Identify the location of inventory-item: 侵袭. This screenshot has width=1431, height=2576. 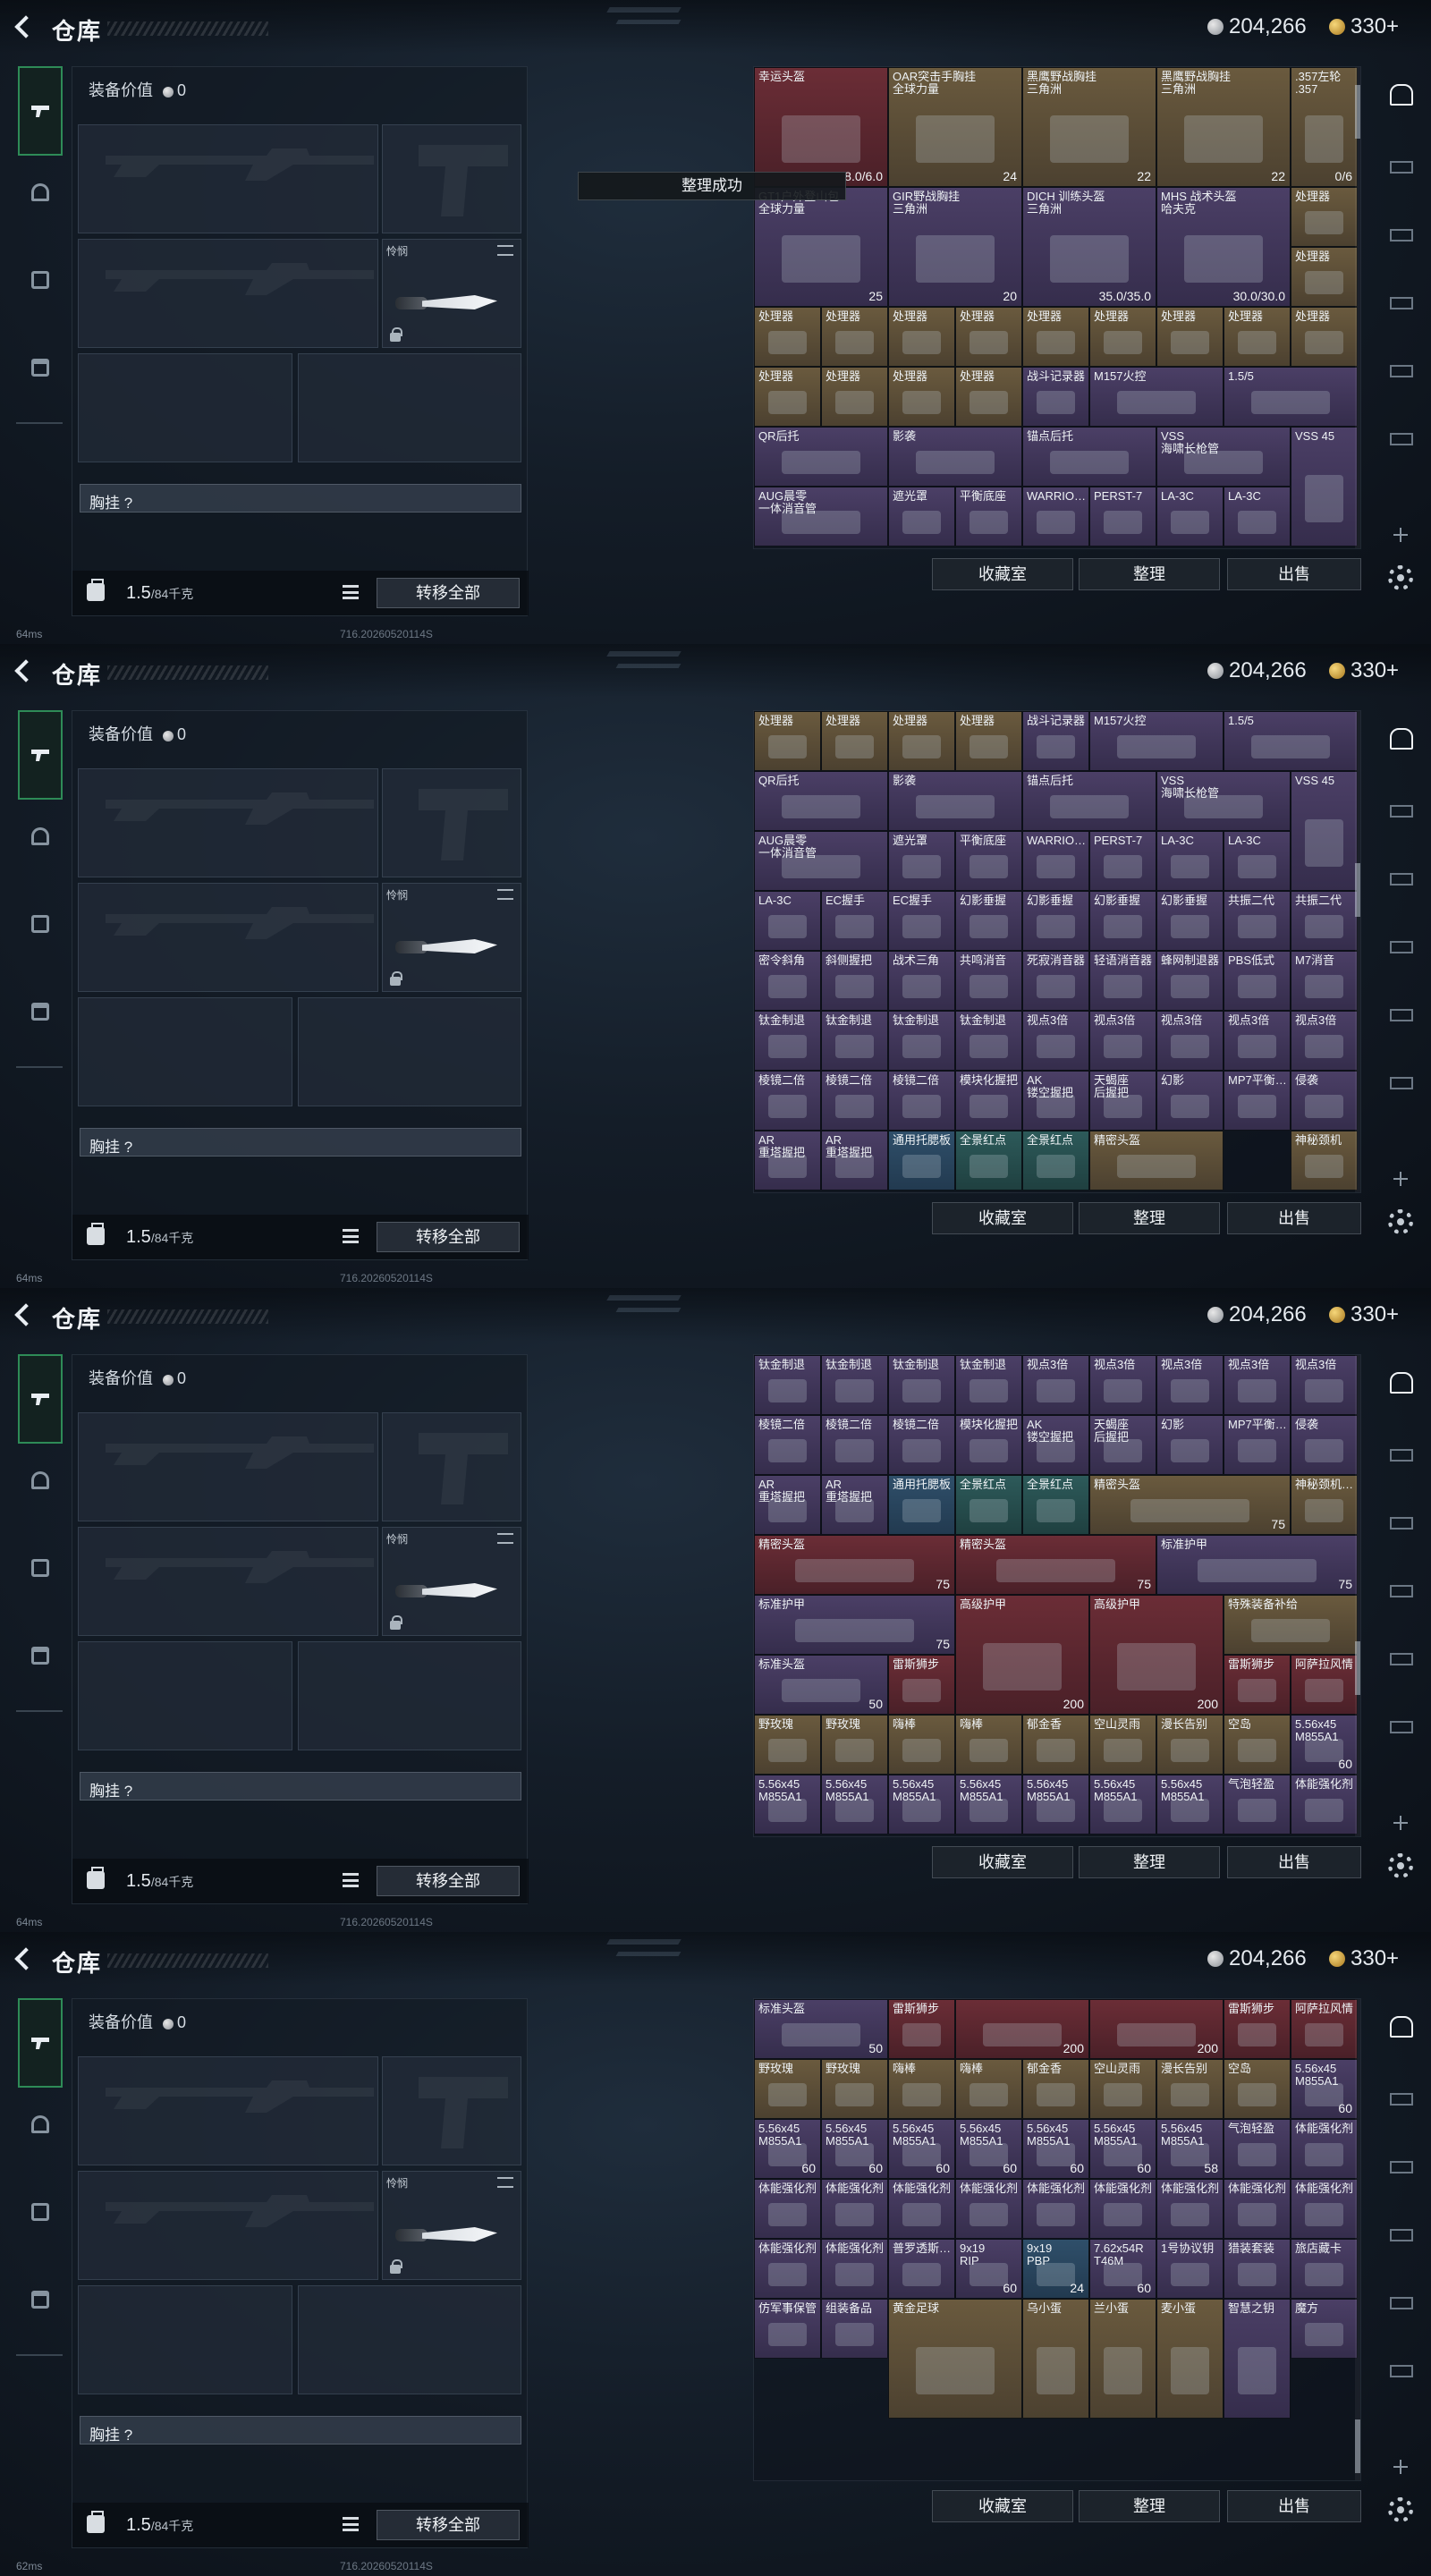
(1325, 1445).